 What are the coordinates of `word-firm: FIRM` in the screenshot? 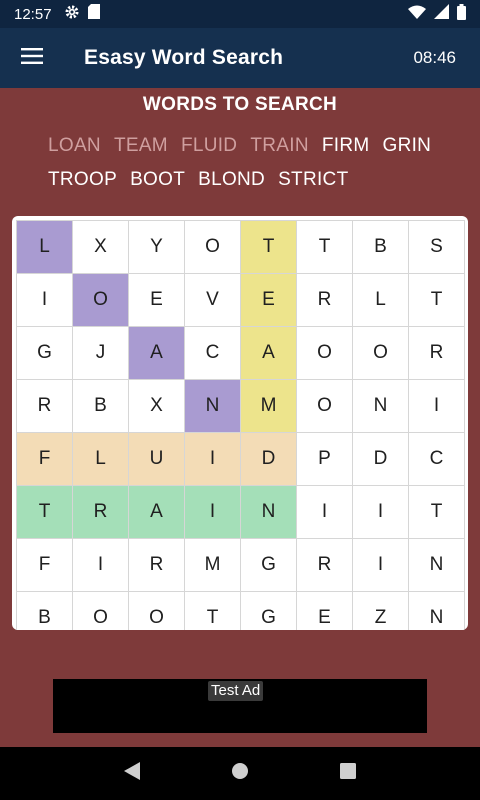 It's located at (345, 145).